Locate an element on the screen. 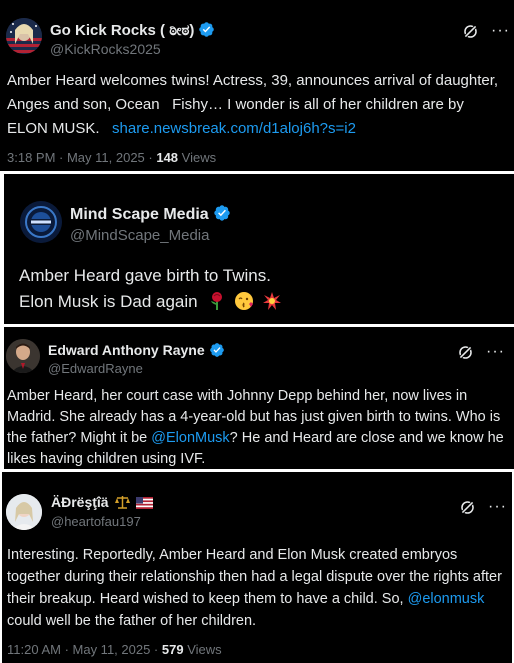  views-count: 579 is located at coordinates (172, 649).